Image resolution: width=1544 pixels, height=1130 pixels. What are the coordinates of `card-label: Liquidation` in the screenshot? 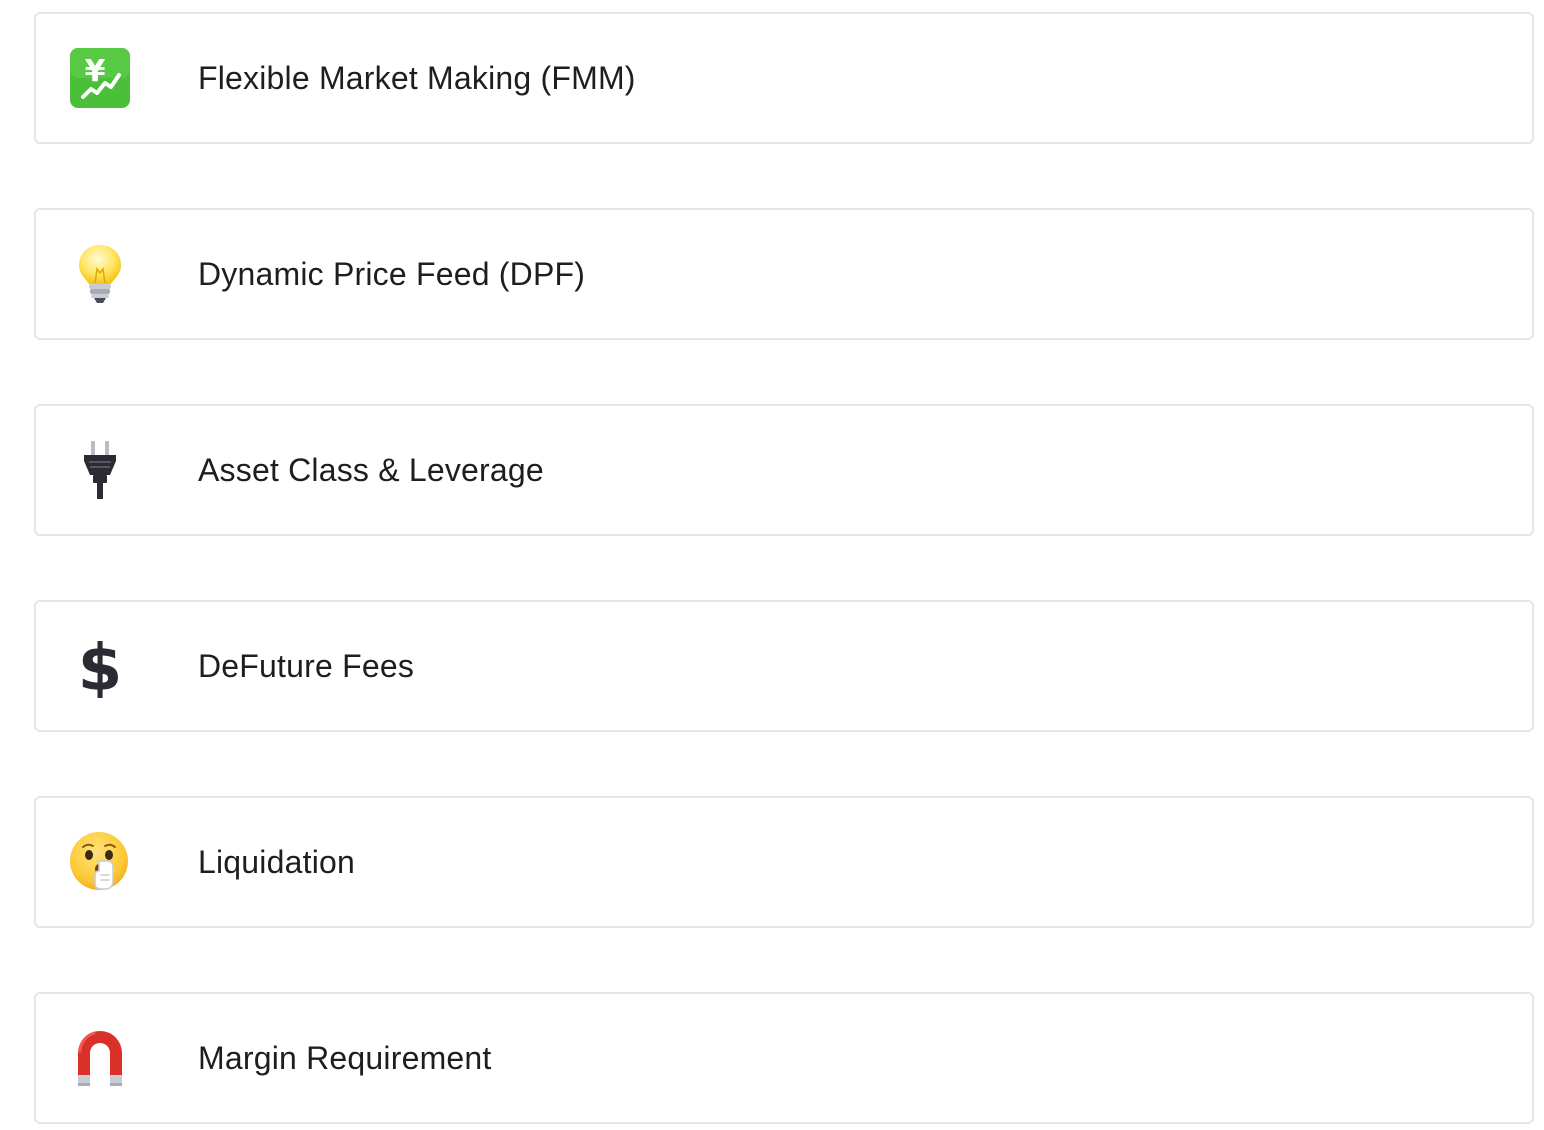 It's located at (276, 861).